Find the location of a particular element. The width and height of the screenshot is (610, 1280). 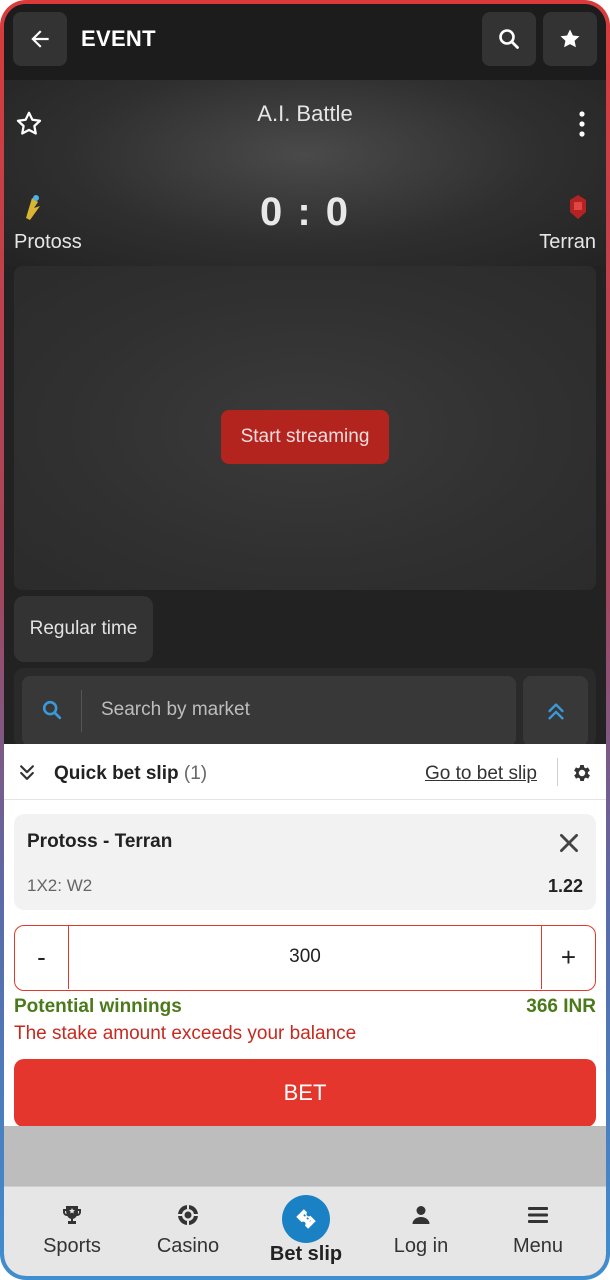

stake-decrease-button: - is located at coordinates (42, 957).